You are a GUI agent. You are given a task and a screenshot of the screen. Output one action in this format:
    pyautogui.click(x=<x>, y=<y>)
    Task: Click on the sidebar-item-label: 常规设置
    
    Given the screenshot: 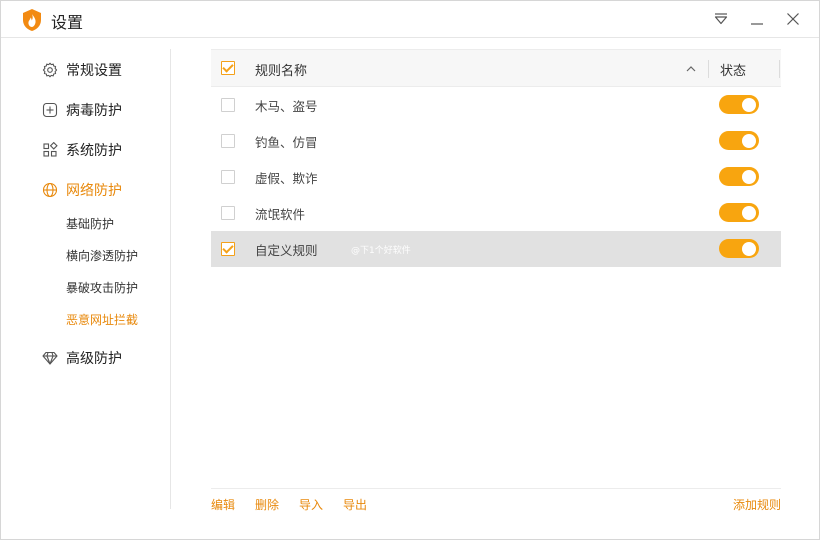 What is the action you would take?
    pyautogui.click(x=94, y=71)
    